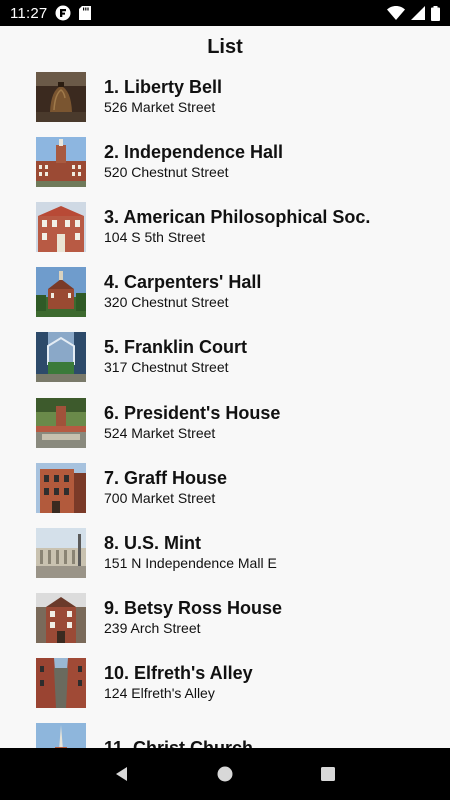 Image resolution: width=450 pixels, height=800 pixels. What do you see at coordinates (85, 13) in the screenshot?
I see `sd-card-icon` at bounding box center [85, 13].